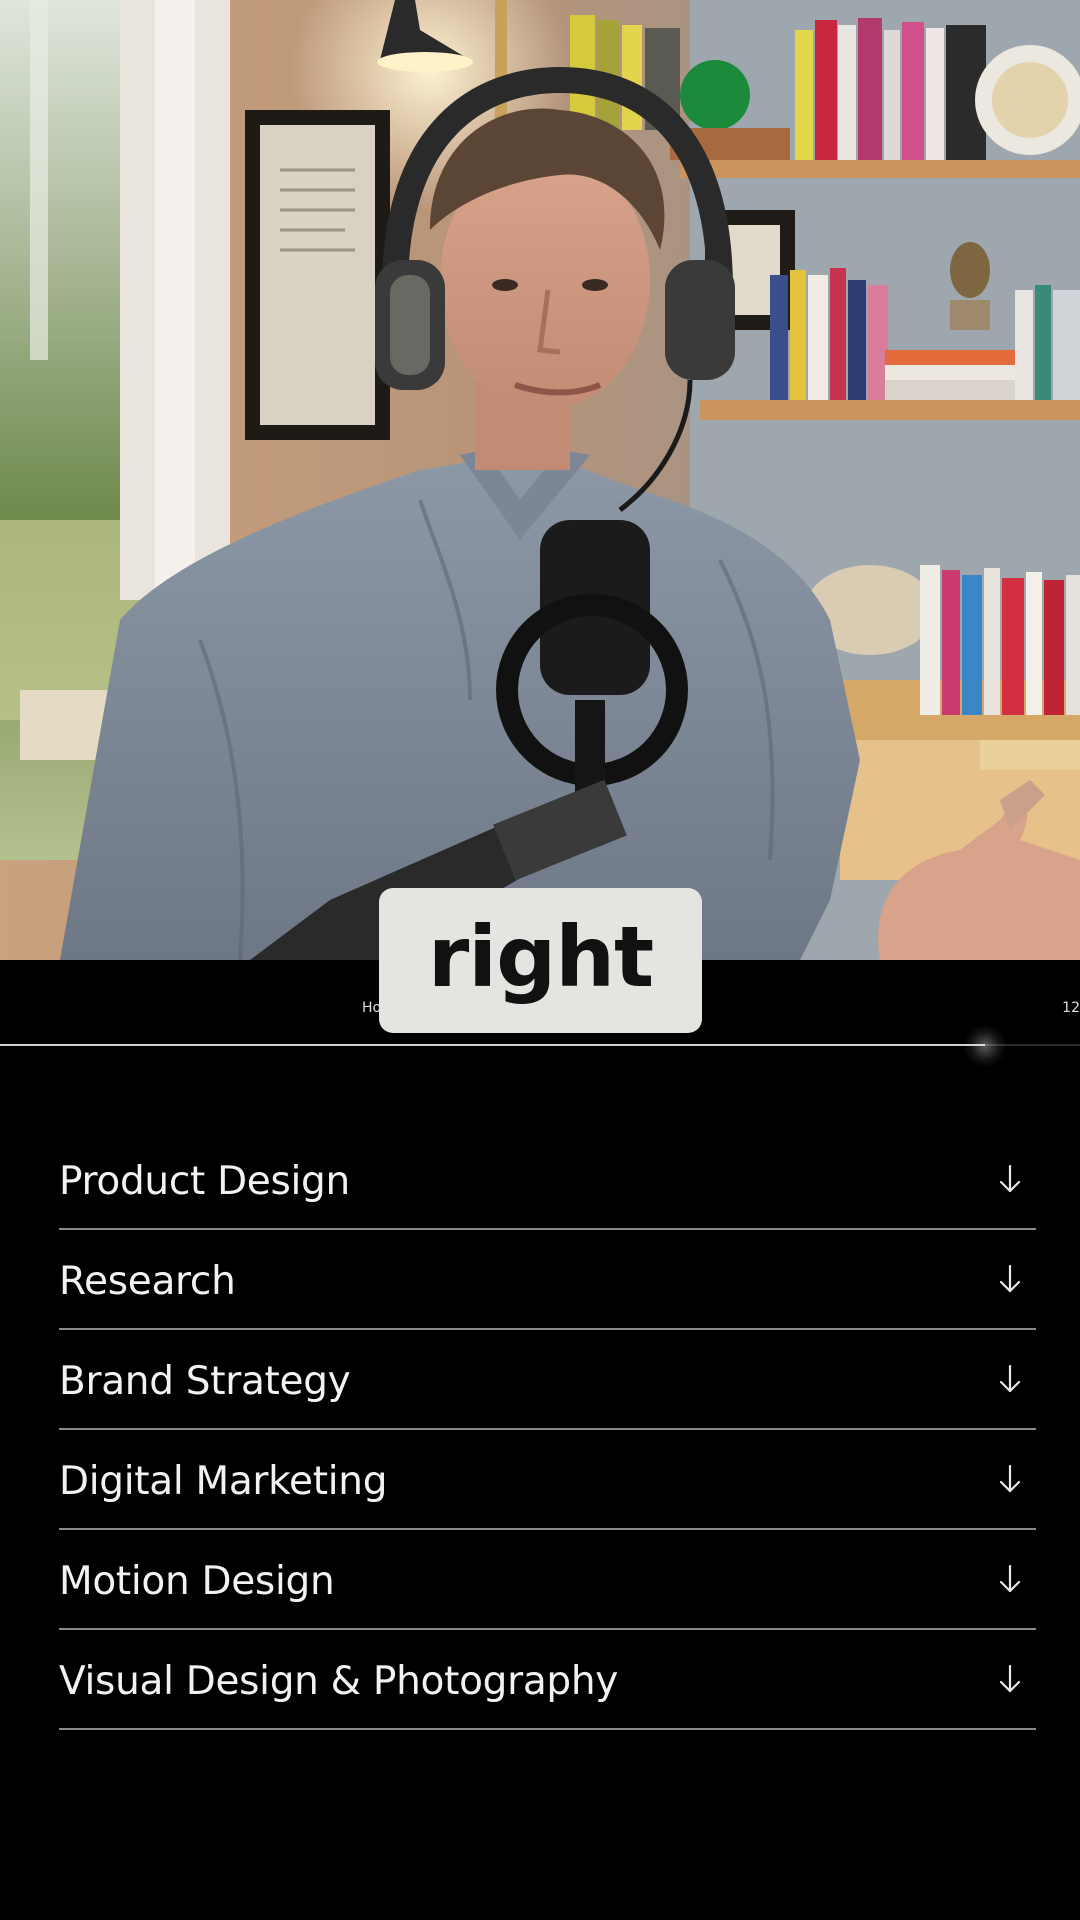 The height and width of the screenshot is (1920, 1080). What do you see at coordinates (547, 1380) in the screenshot?
I see `accordion-item: Brand Strategy` at bounding box center [547, 1380].